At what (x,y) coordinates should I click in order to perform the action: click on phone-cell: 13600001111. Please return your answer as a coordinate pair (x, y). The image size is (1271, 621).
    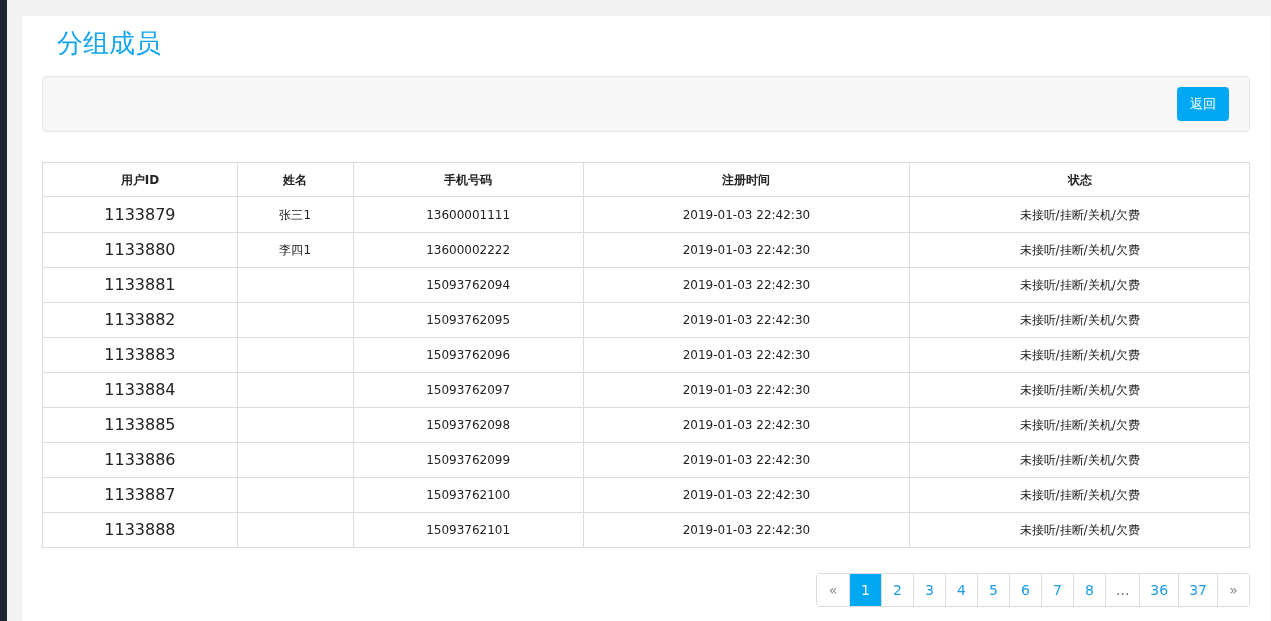
    Looking at the image, I should click on (467, 214).